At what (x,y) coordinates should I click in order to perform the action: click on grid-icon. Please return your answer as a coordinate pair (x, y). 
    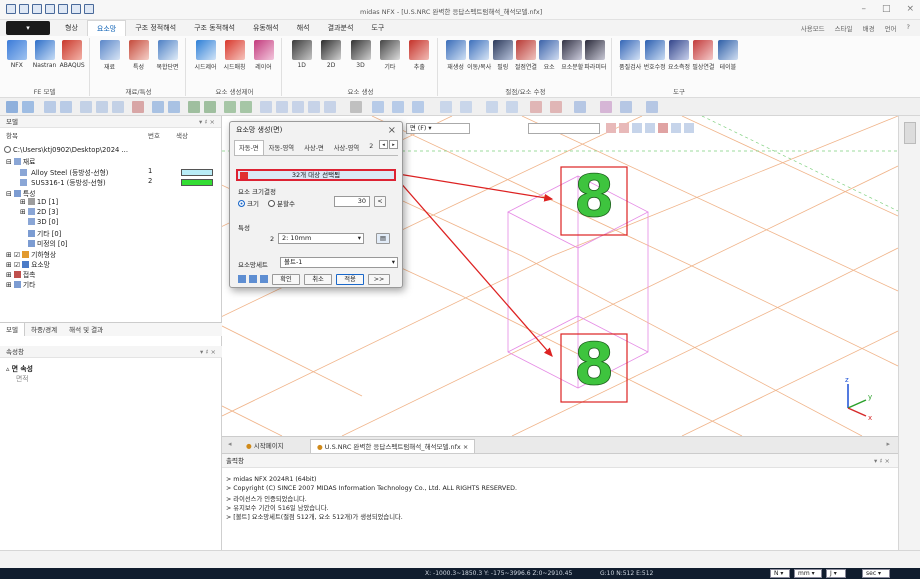
    Looking at the image, I should click on (492, 107).